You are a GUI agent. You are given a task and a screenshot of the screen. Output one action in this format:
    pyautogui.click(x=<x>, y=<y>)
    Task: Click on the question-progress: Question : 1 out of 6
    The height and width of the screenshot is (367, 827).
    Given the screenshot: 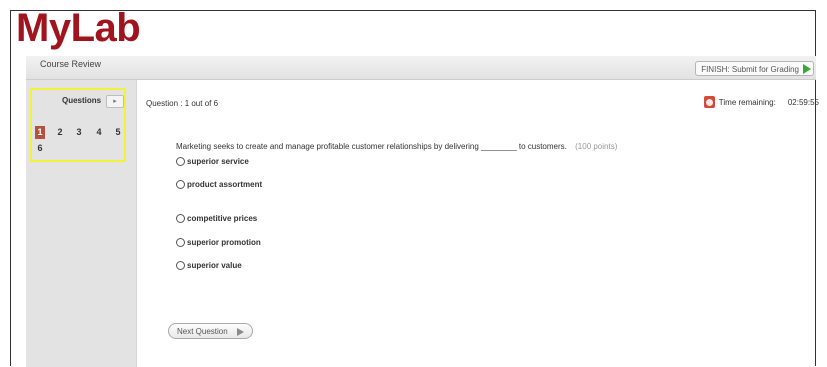 What is the action you would take?
    pyautogui.click(x=182, y=103)
    